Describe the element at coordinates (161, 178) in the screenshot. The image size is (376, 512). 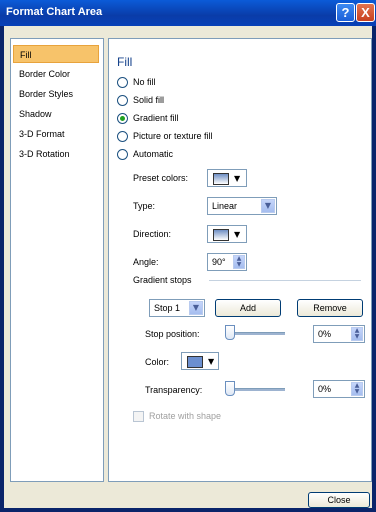
I see `preset-colors-label: Preset colors:` at that location.